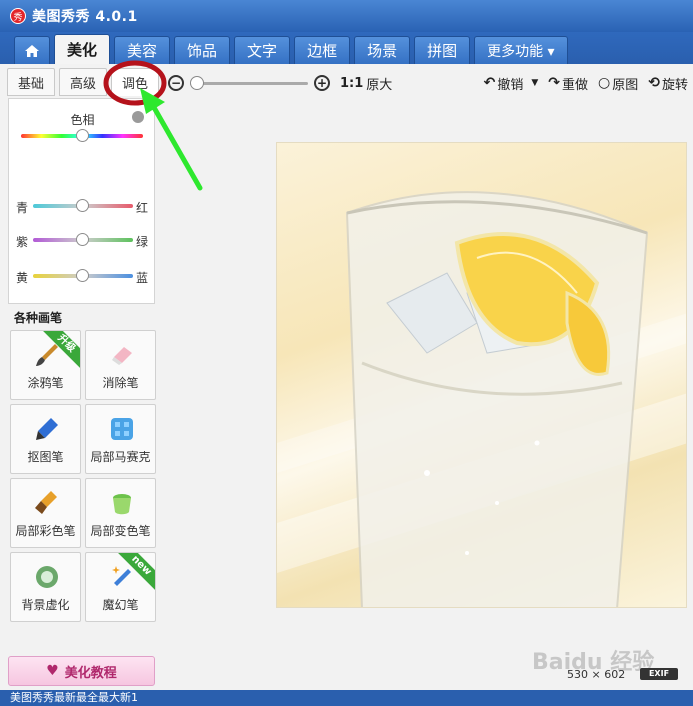 The height and width of the screenshot is (706, 693). I want to click on tab-scene: 场景, so click(382, 50).